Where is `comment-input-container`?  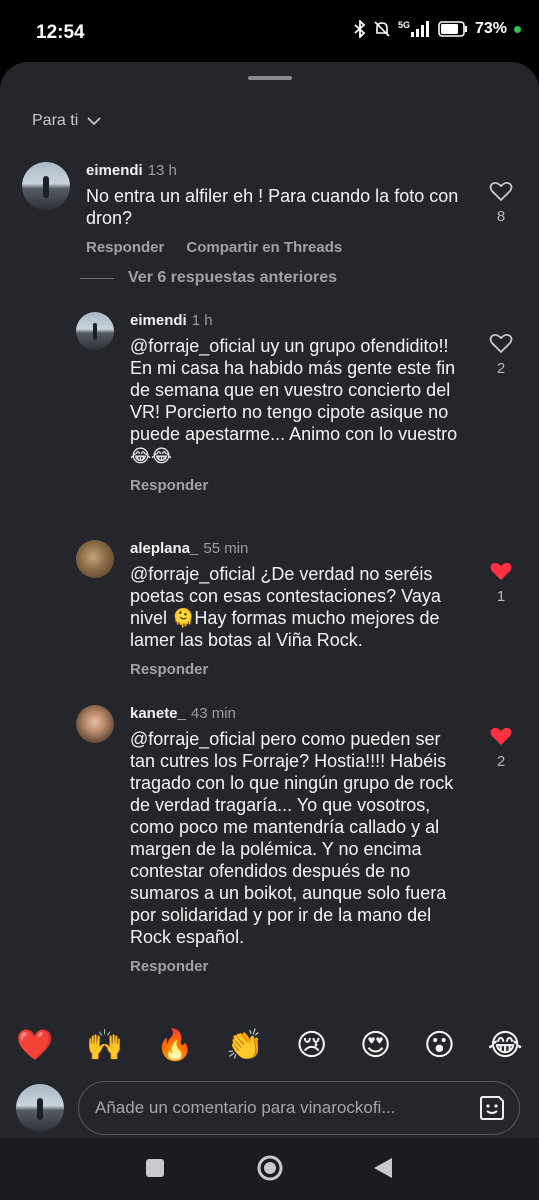 comment-input-container is located at coordinates (299, 1108).